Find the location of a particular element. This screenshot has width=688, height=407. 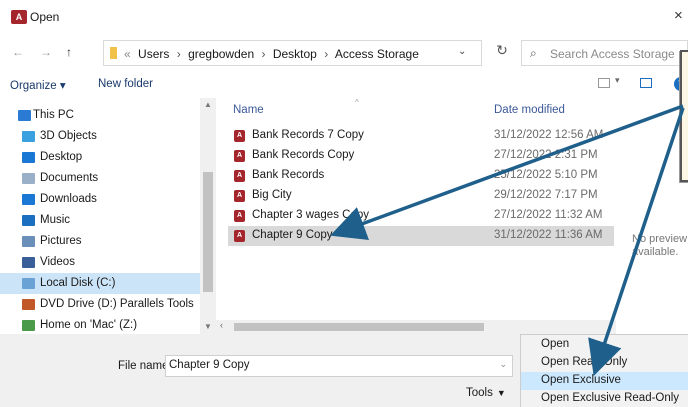

menu-item-label: Open Read-Only is located at coordinates (584, 362).